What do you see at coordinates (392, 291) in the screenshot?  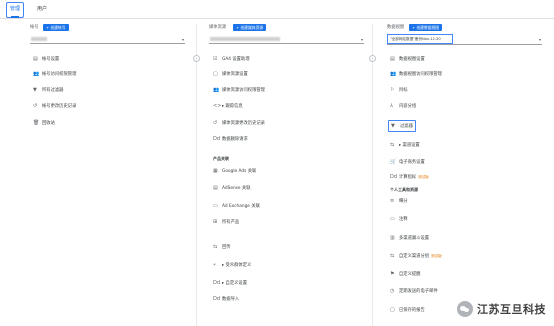 I see `clock-icon: ◷` at bounding box center [392, 291].